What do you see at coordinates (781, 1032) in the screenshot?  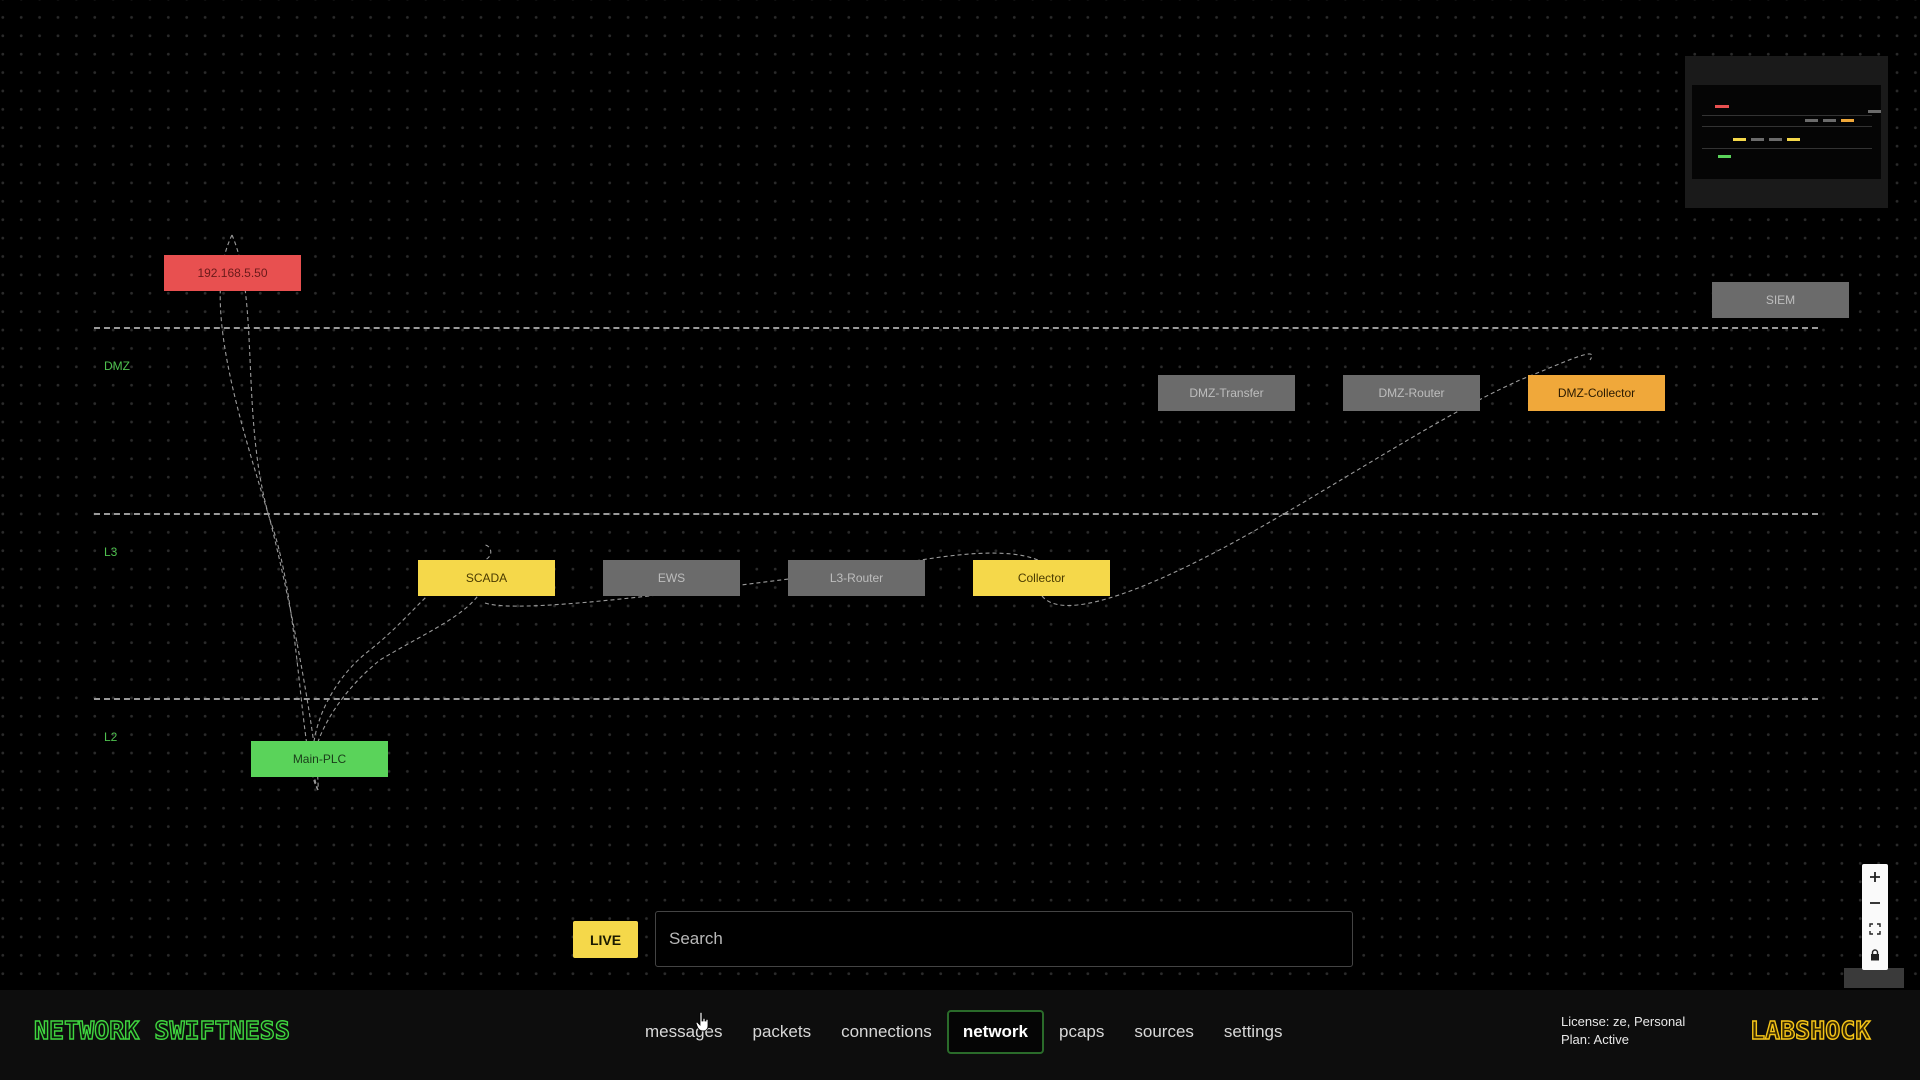 I see `nav-packets: packets` at bounding box center [781, 1032].